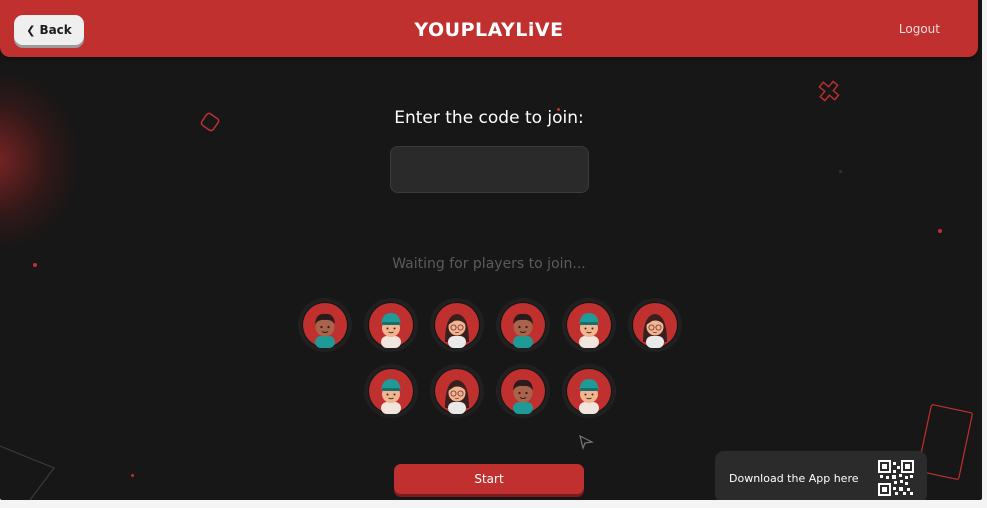 The height and width of the screenshot is (508, 987). Describe the element at coordinates (919, 29) in the screenshot. I see `logout-link: Logout` at that location.